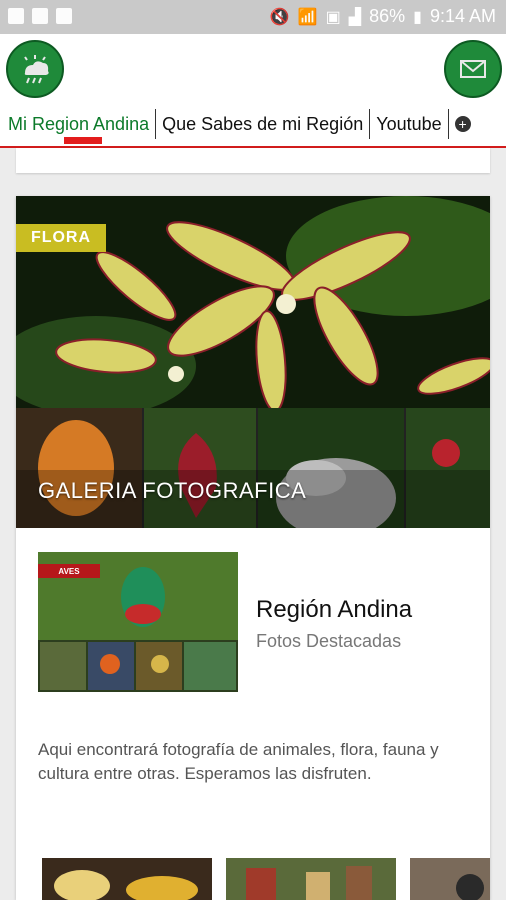 Image resolution: width=506 pixels, height=900 pixels. I want to click on craft-photo, so click(450, 879).